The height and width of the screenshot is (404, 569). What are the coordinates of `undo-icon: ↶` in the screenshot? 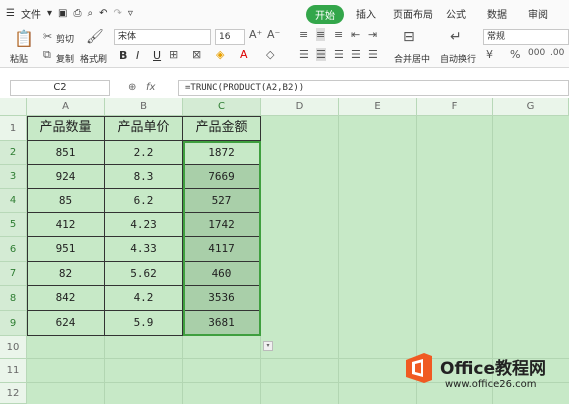 It's located at (103, 13).